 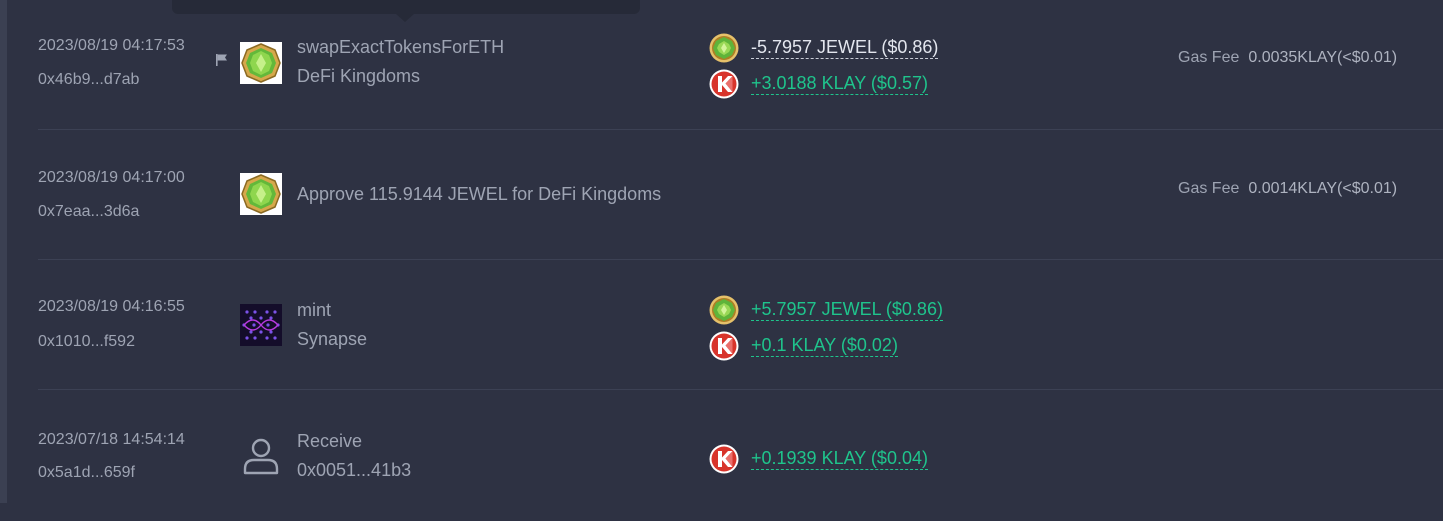 I want to click on tx-hash-link: 0x7eaa...3d6a, so click(x=88, y=212).